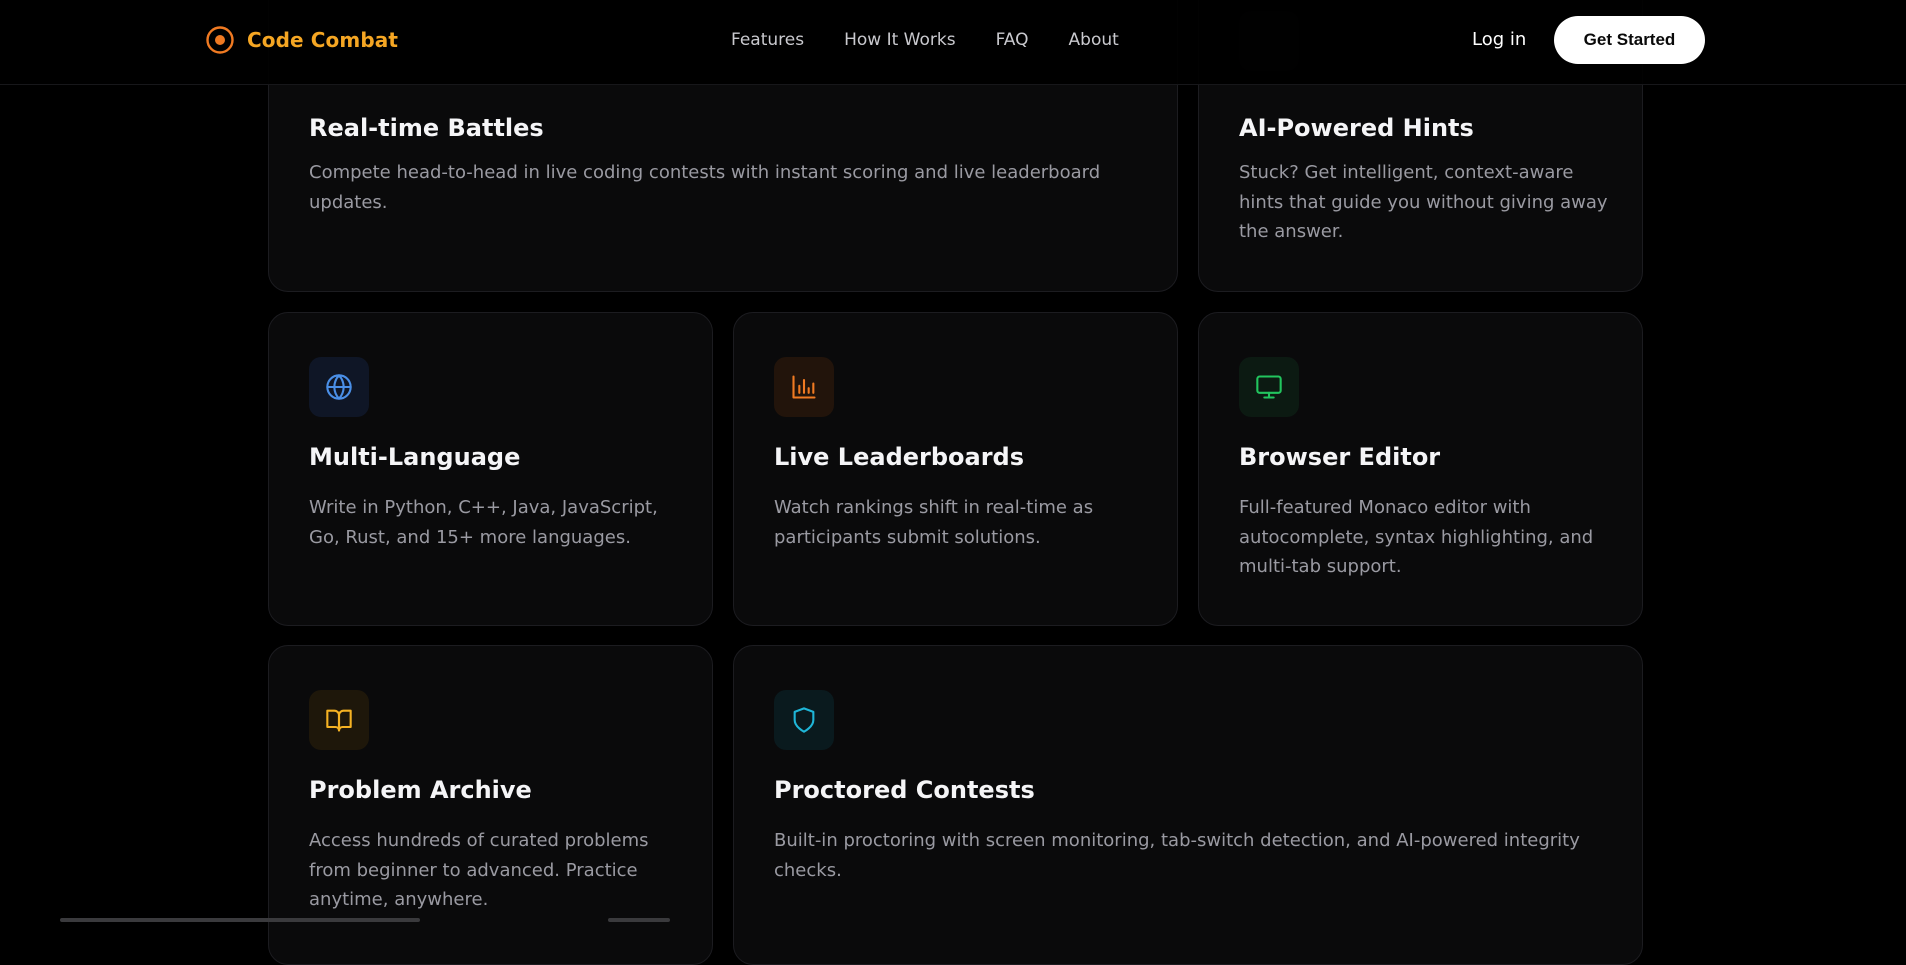 The height and width of the screenshot is (965, 1906). What do you see at coordinates (420, 790) in the screenshot?
I see `feature-title: Problem Archive` at bounding box center [420, 790].